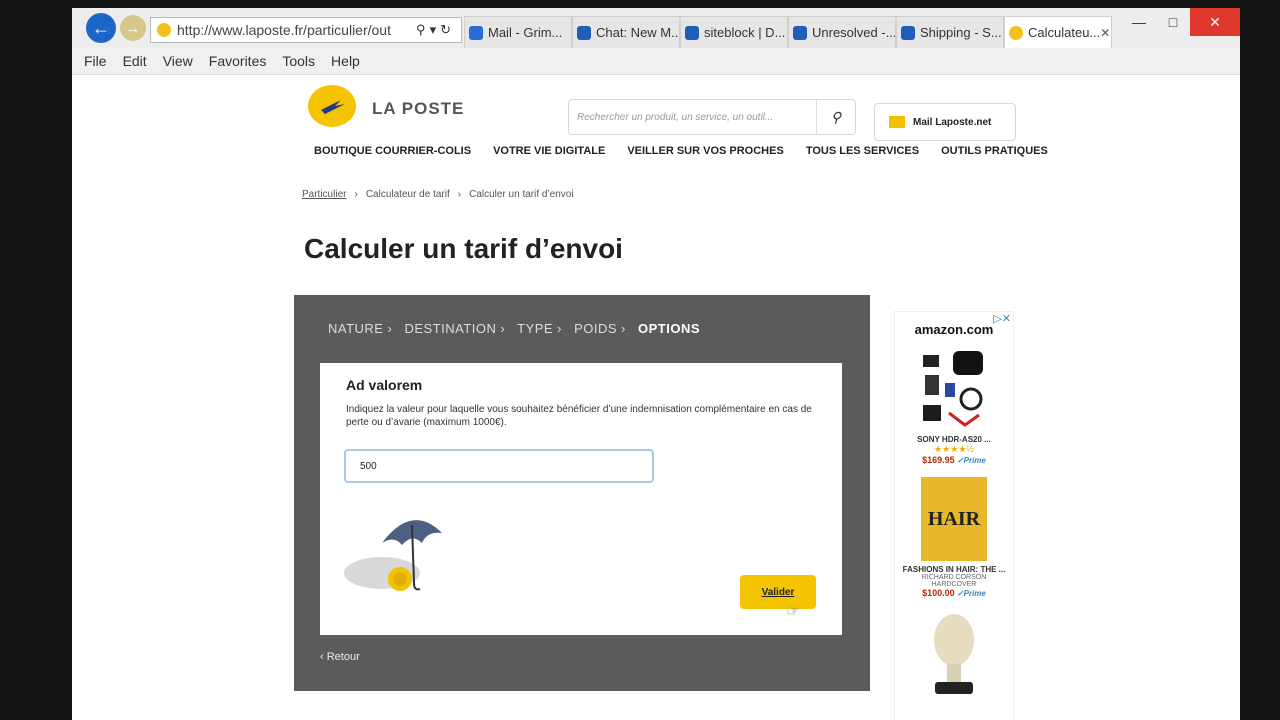 This screenshot has width=1280, height=720. What do you see at coordinates (535, 328) in the screenshot?
I see `step-type: TYPE` at bounding box center [535, 328].